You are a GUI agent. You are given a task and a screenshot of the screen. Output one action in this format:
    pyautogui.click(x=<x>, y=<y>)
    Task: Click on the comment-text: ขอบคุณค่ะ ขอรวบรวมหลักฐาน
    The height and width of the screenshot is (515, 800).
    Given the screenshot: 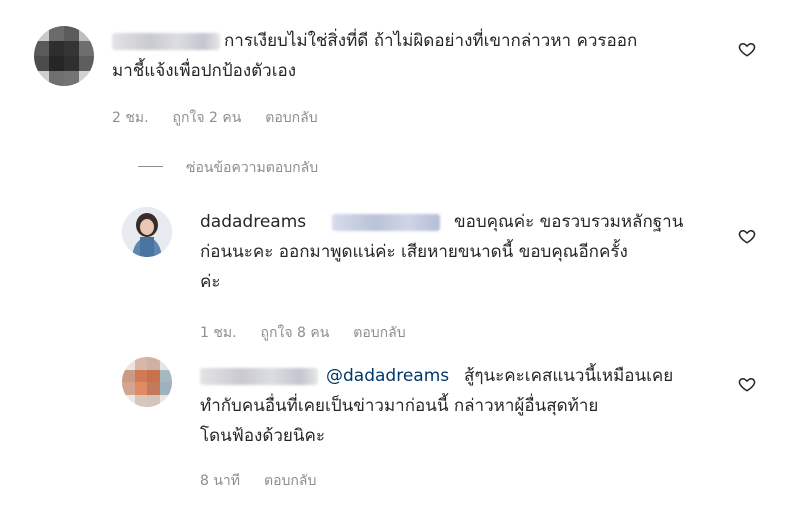 What is the action you would take?
    pyautogui.click(x=569, y=222)
    